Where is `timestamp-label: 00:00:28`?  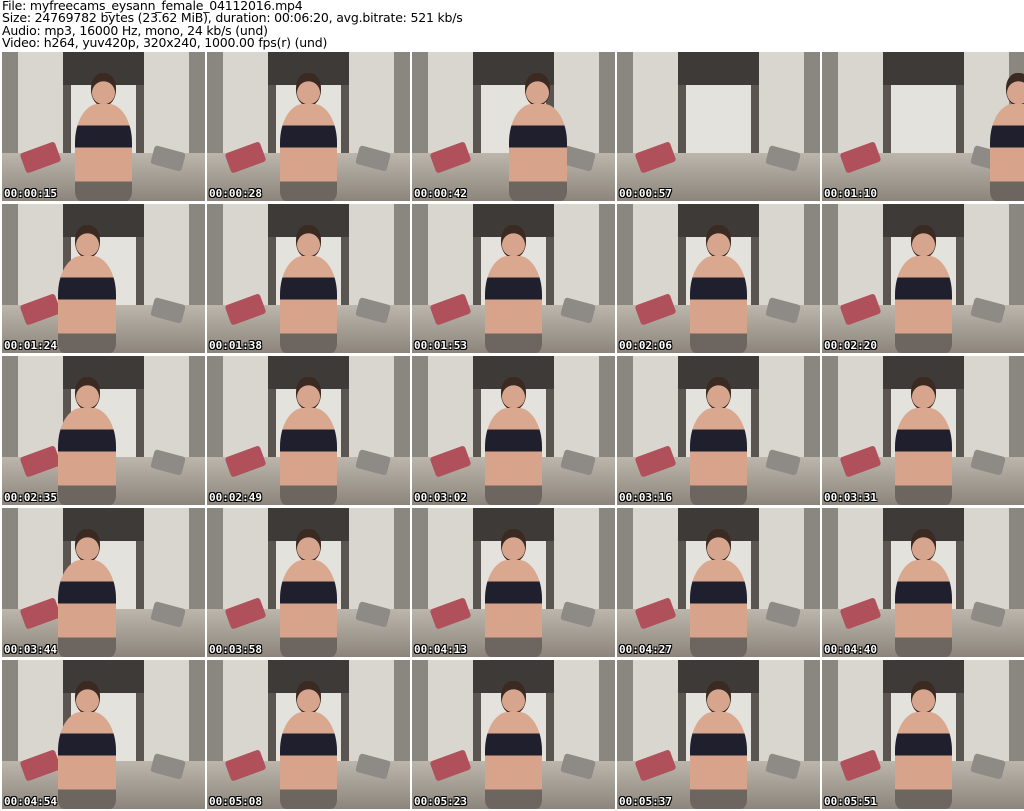 timestamp-label: 00:00:28 is located at coordinates (235, 193).